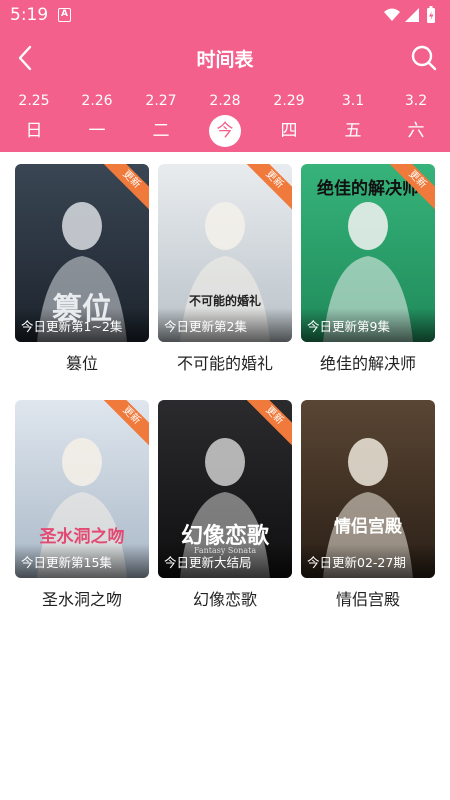  Describe the element at coordinates (348, 326) in the screenshot. I see `update-status: 今日更新第9集` at that location.